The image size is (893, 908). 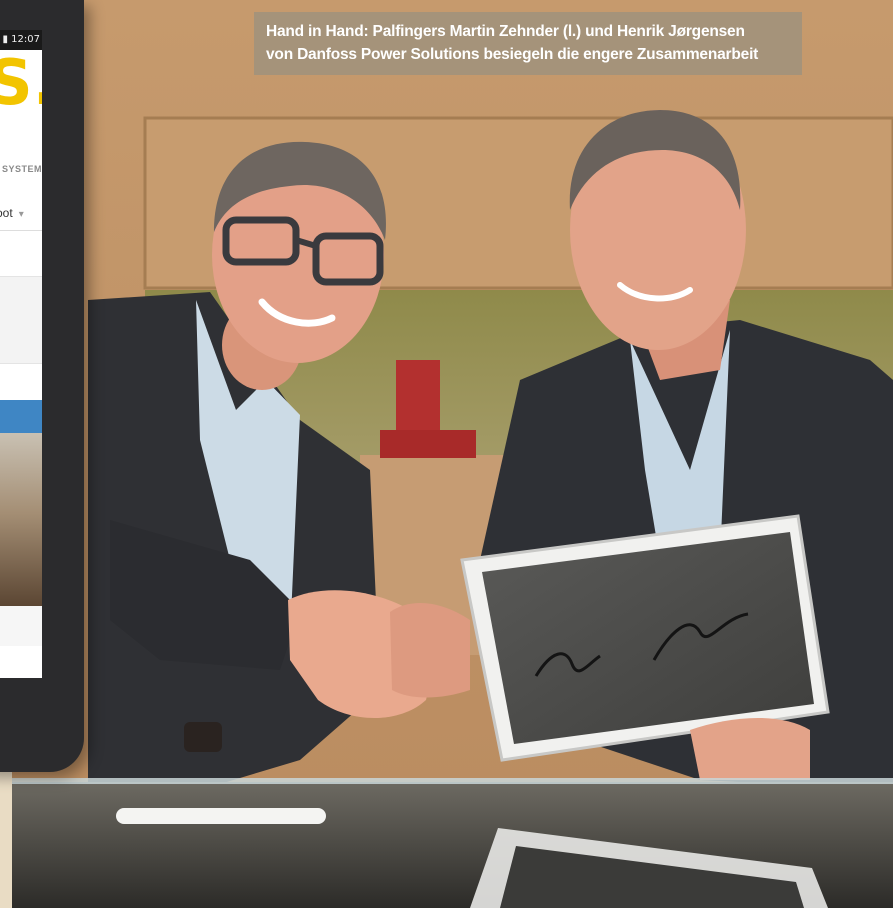 I want to click on phone-content-box, so click(x=21, y=320).